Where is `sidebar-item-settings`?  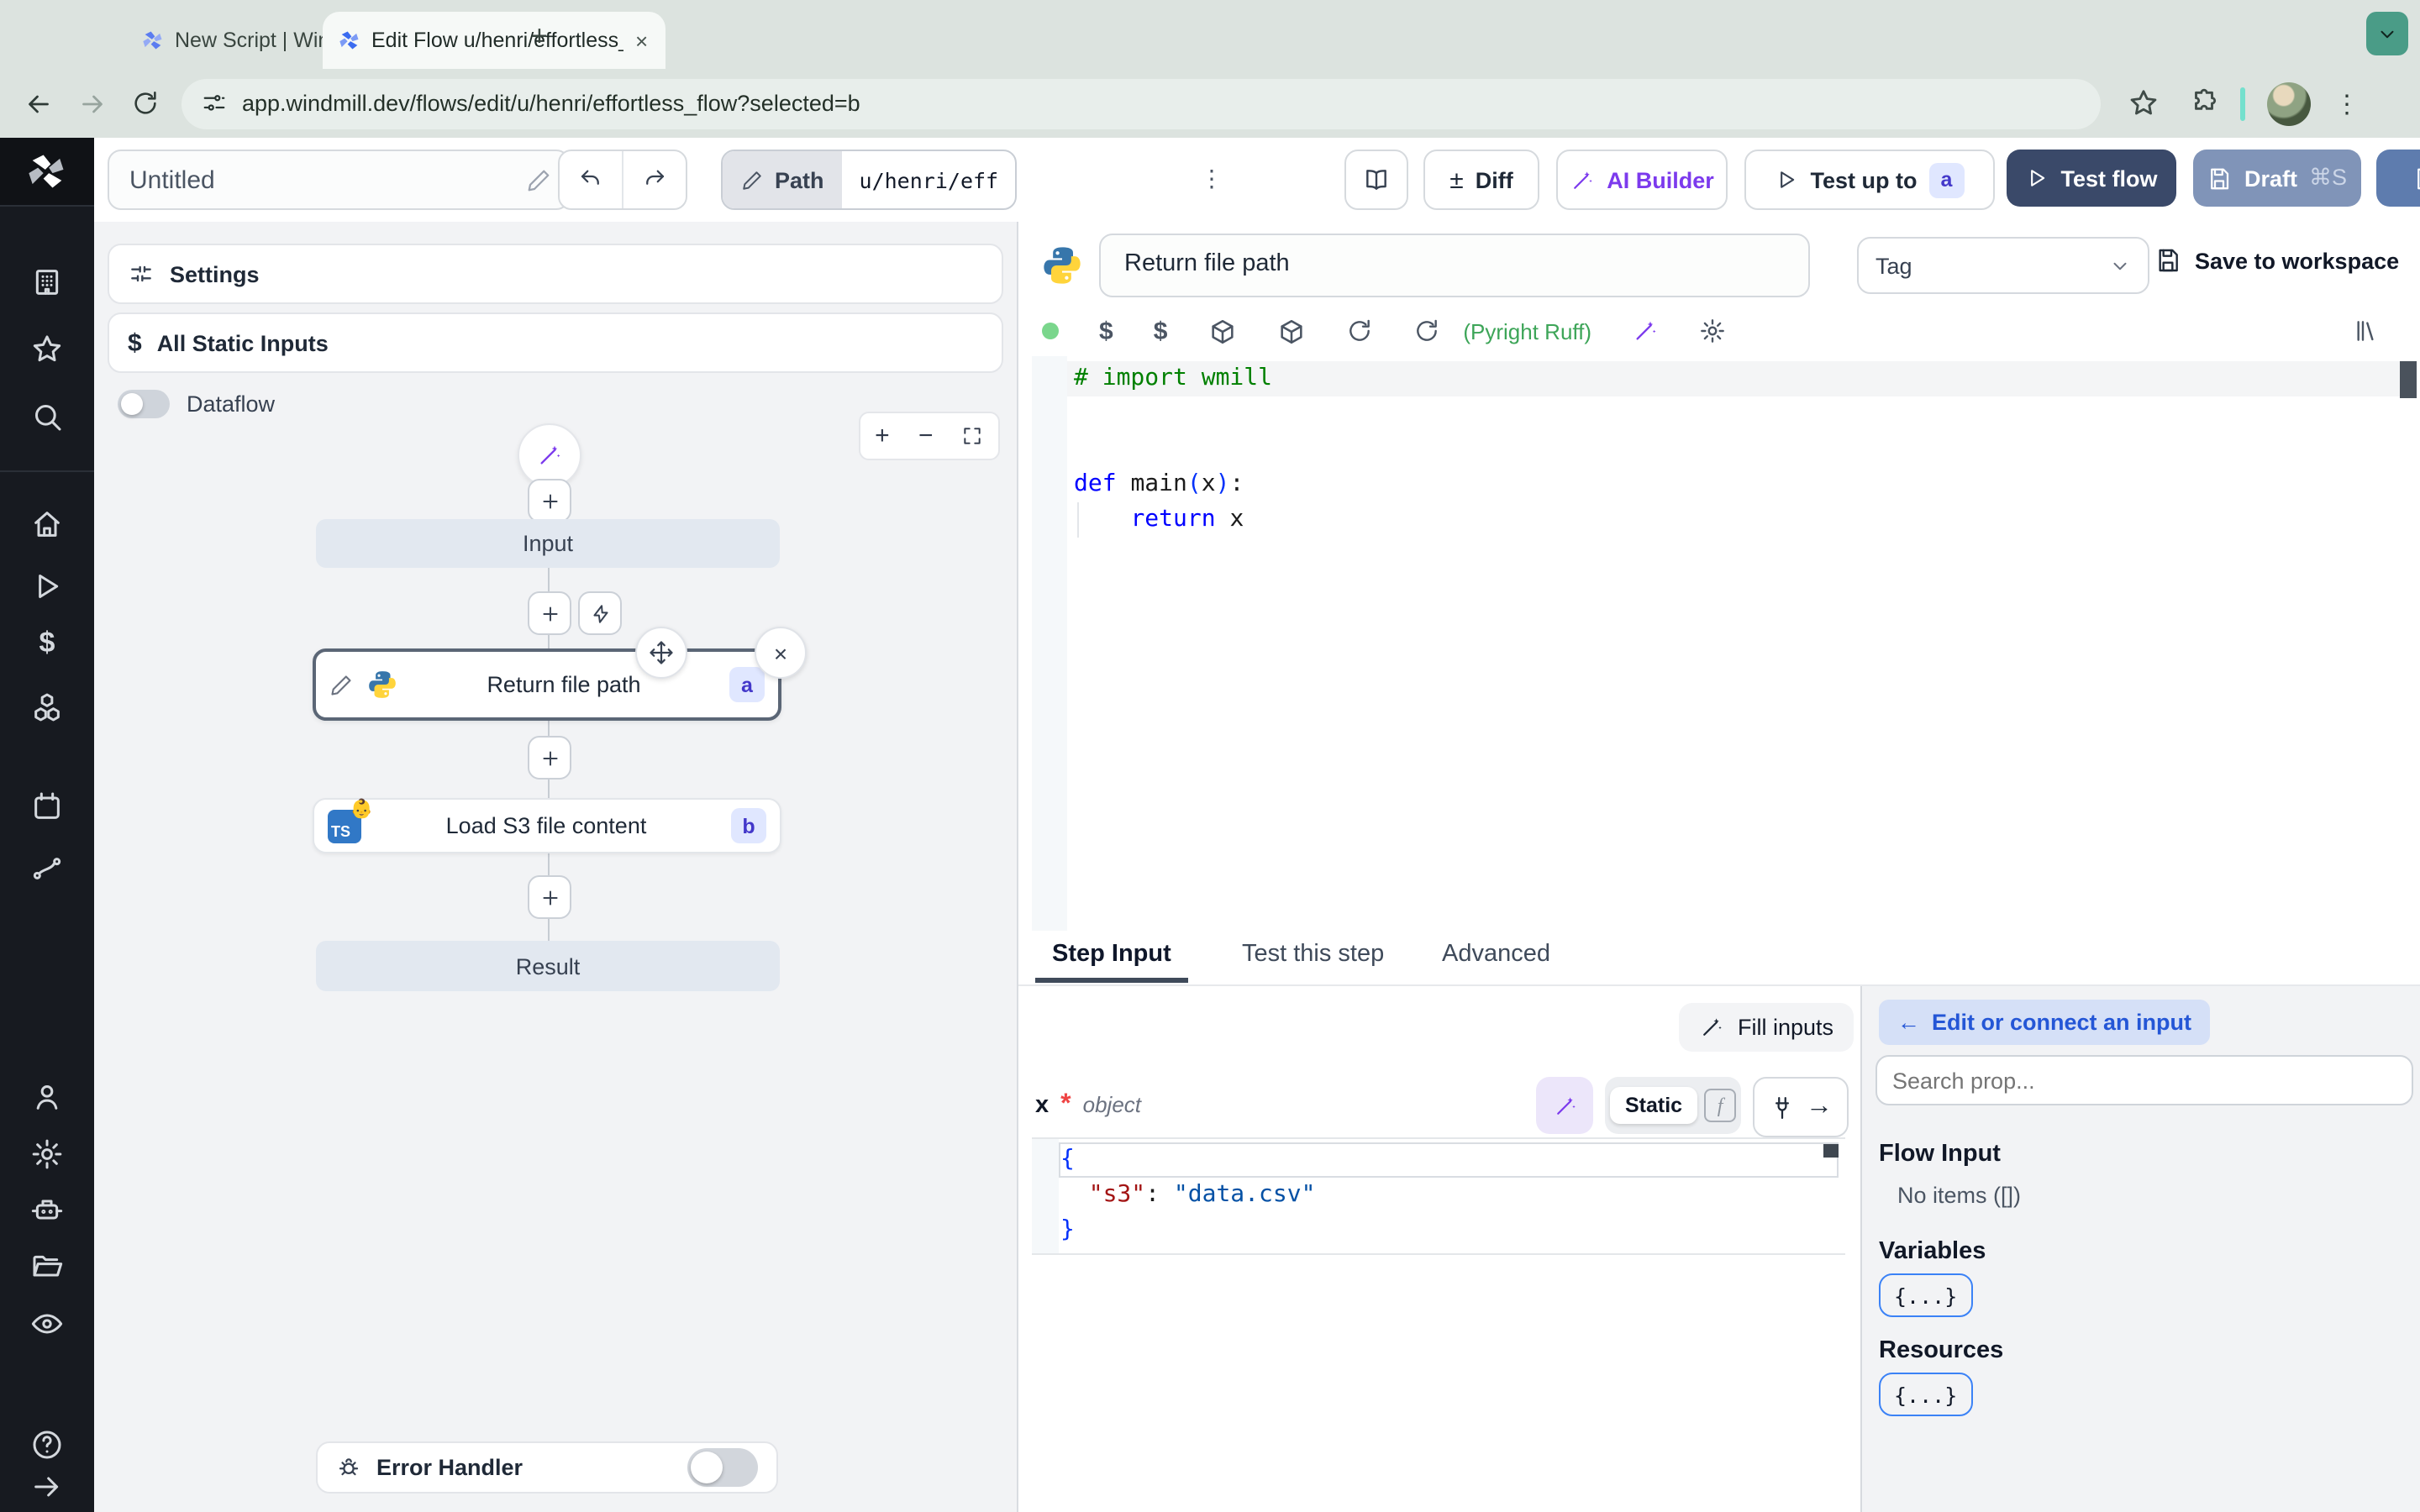 sidebar-item-settings is located at coordinates (47, 1154).